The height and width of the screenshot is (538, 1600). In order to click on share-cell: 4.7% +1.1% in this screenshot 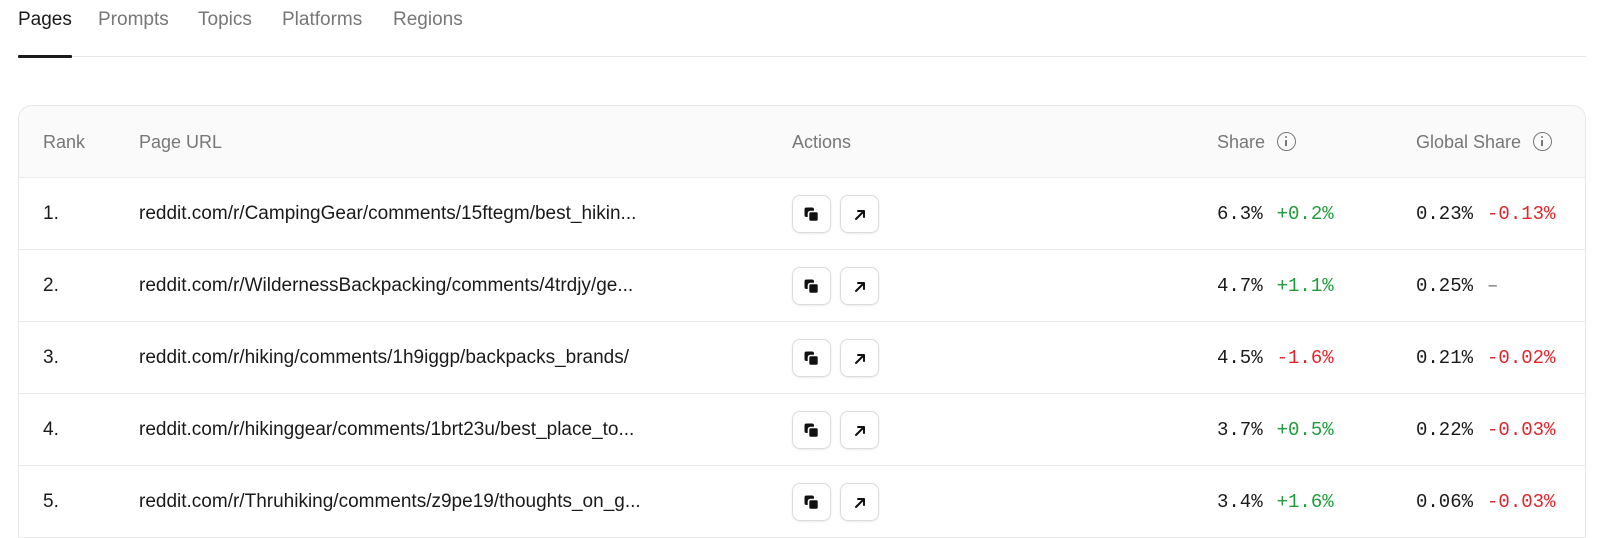, I will do `click(1275, 286)`.